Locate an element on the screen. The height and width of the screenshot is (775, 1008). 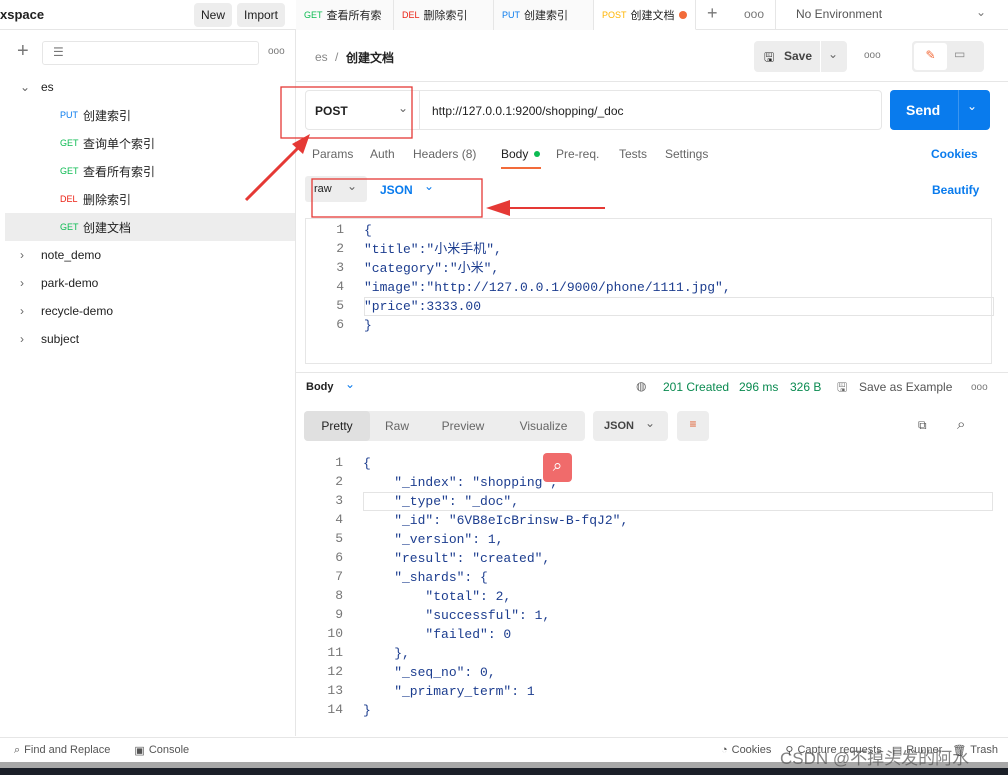
request-tab: PUT 创建索引 is located at coordinates (544, 15).